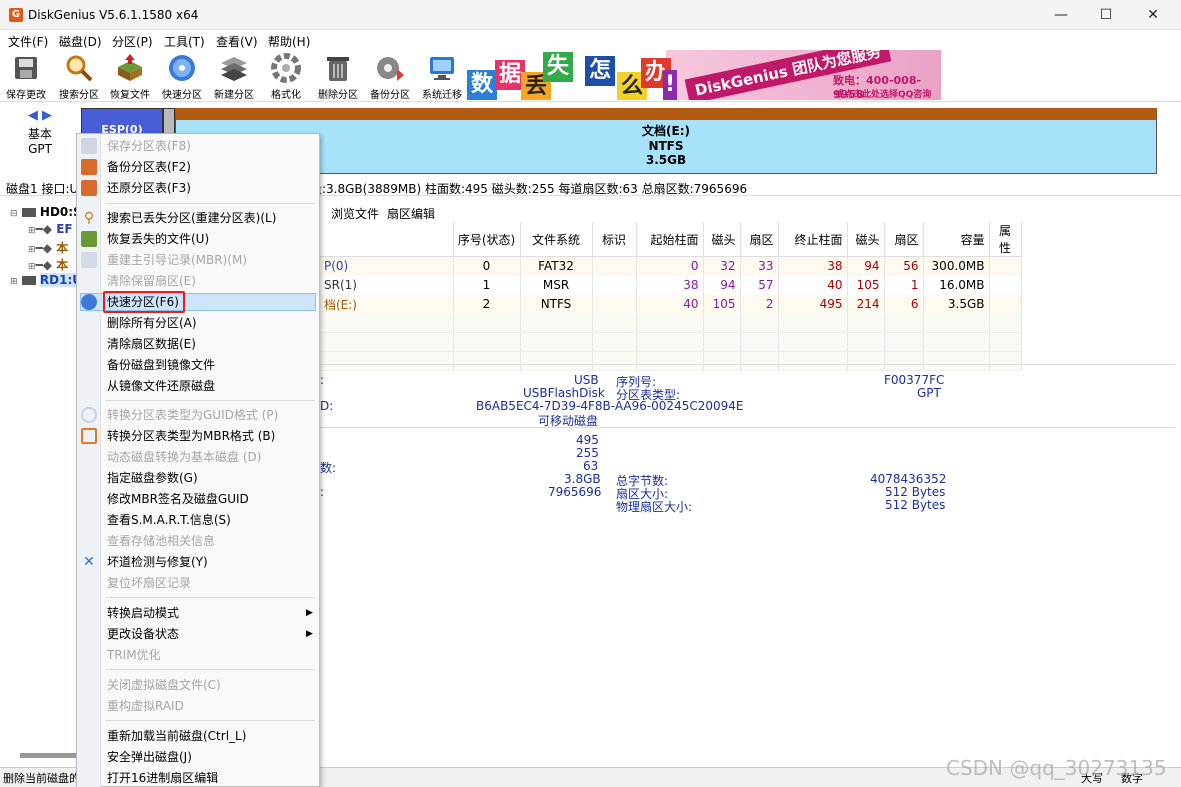 This screenshot has width=1181, height=787. What do you see at coordinates (289, 41) in the screenshot?
I see `menu-help: 帮助(H)` at bounding box center [289, 41].